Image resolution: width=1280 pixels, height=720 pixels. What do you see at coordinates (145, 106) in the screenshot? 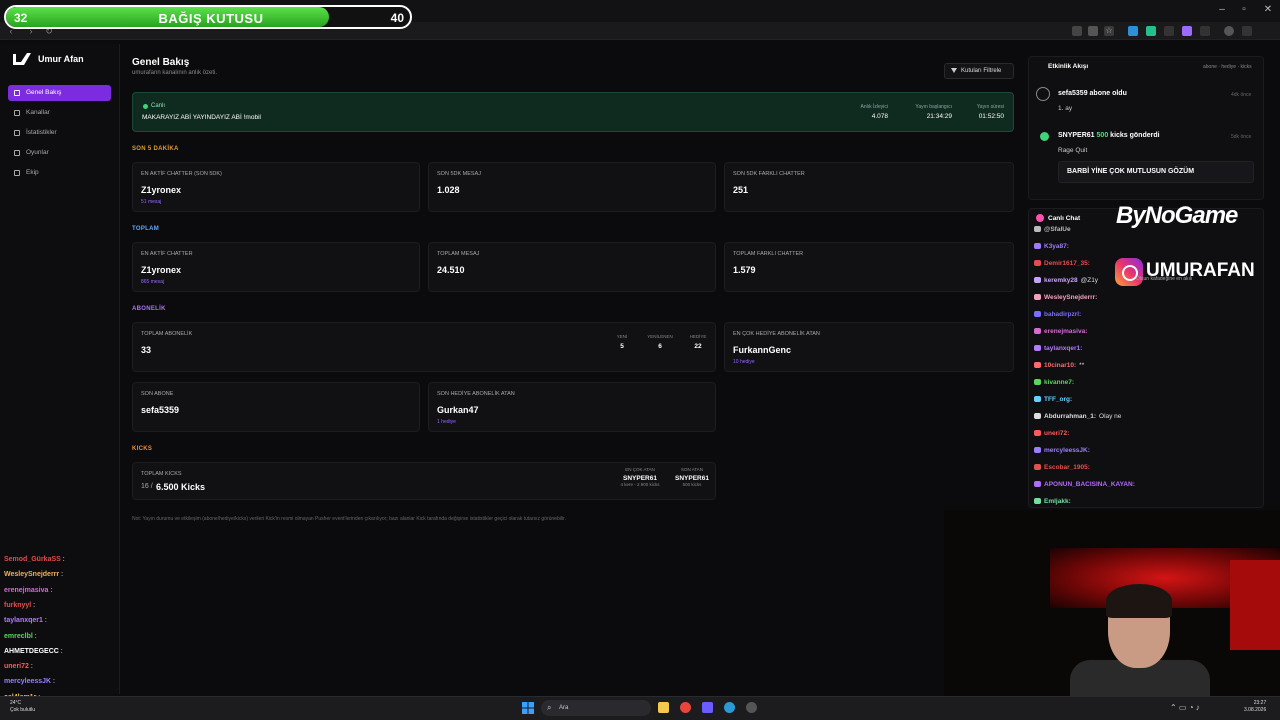
I see `live-dot-icon` at bounding box center [145, 106].